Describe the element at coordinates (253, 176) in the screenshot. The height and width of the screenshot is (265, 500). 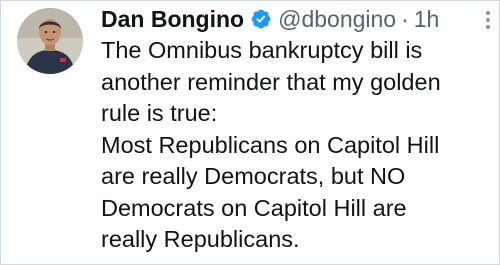
I see `tweet-text-line: are really Democrats, but NO` at that location.